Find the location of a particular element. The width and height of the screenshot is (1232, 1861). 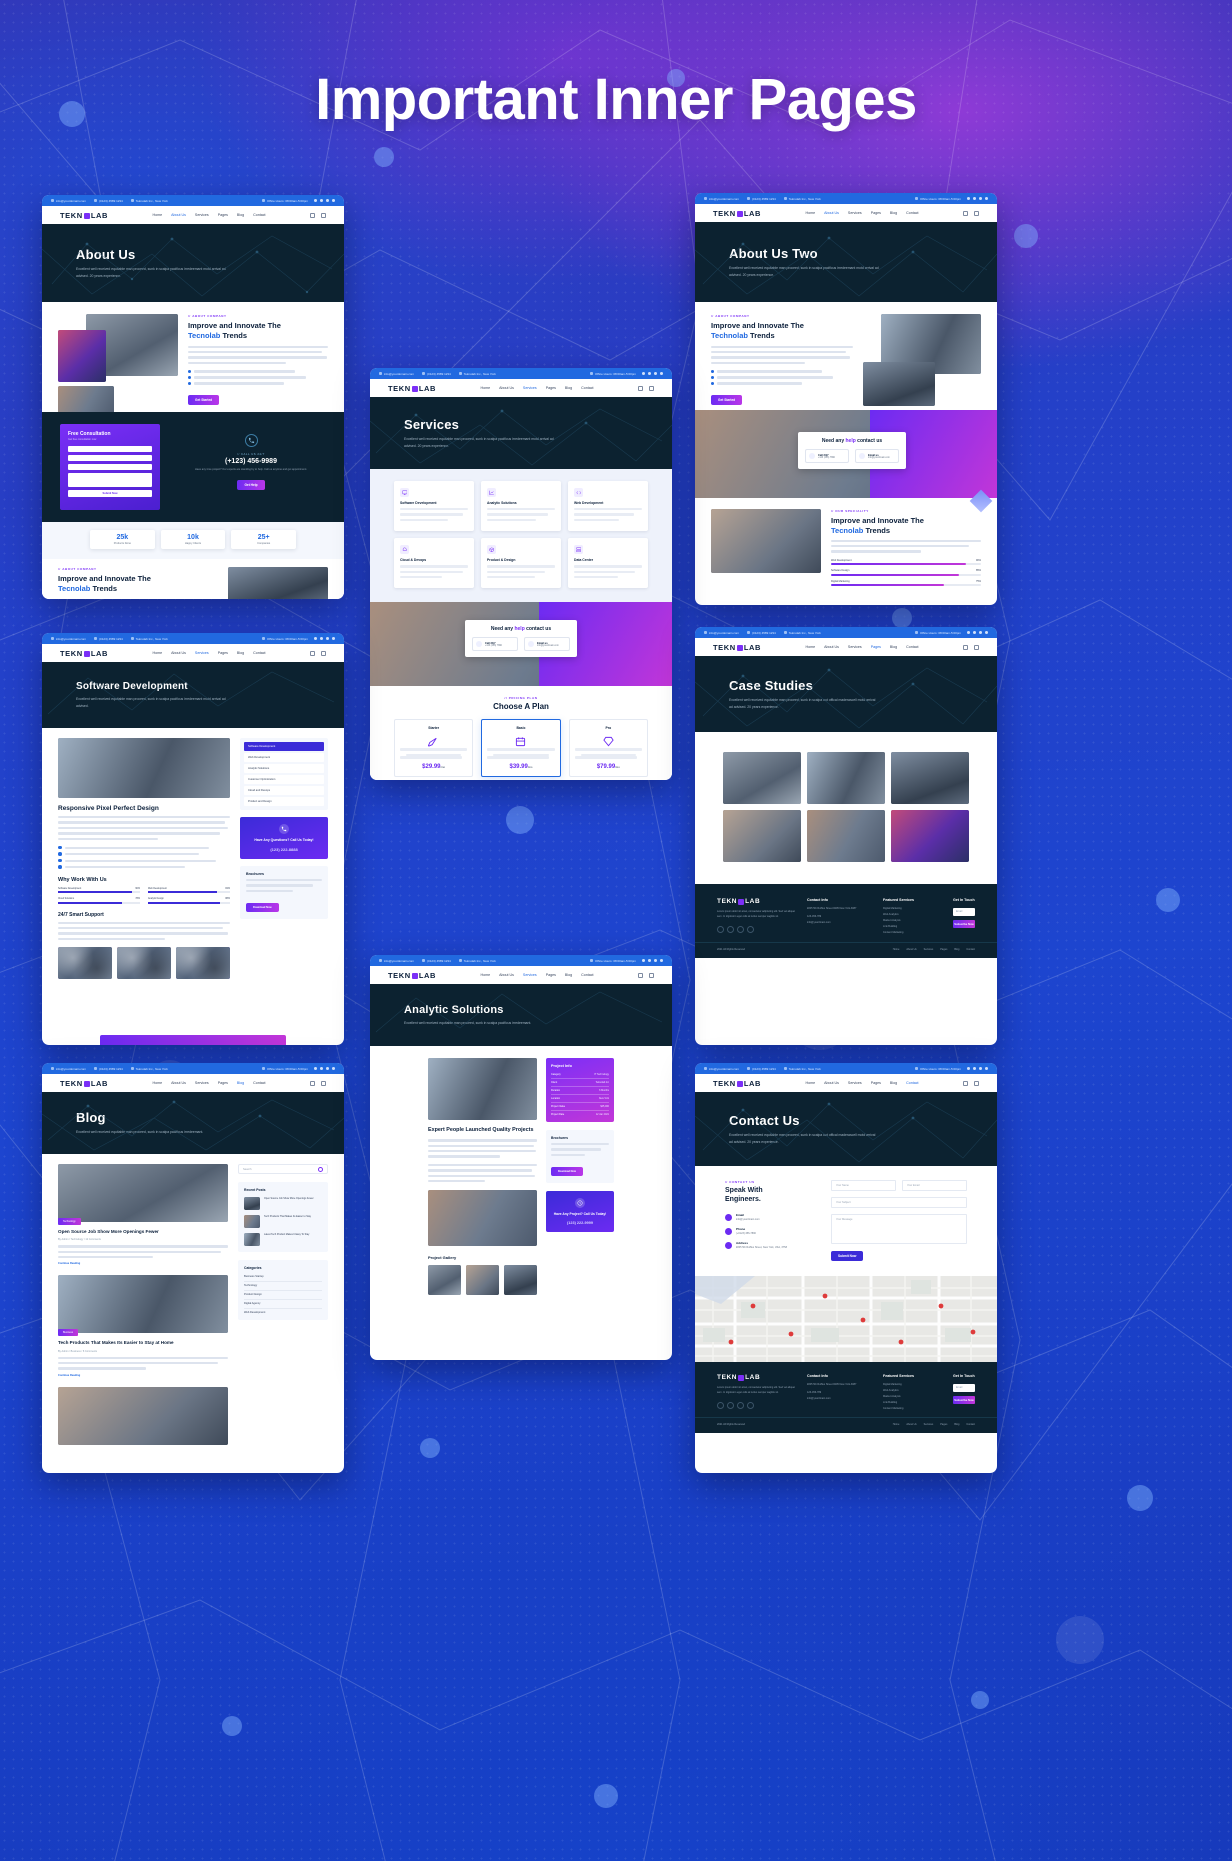

instagram-icon is located at coordinates (750, 1405).